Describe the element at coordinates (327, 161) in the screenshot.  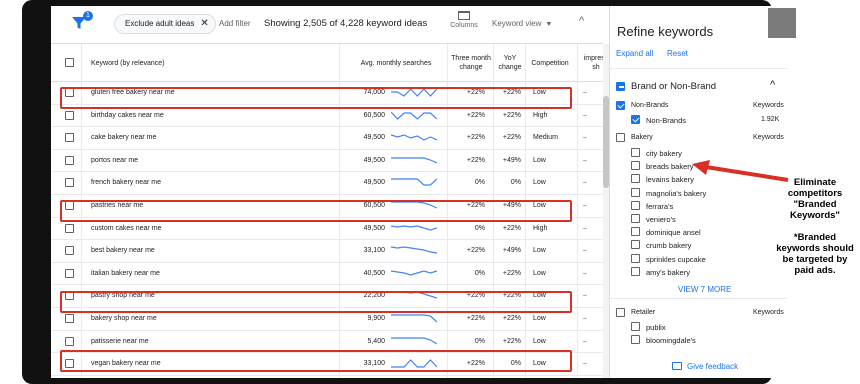
I see `table-row: portos near me 49,500 +22% +49% Low –` at that location.